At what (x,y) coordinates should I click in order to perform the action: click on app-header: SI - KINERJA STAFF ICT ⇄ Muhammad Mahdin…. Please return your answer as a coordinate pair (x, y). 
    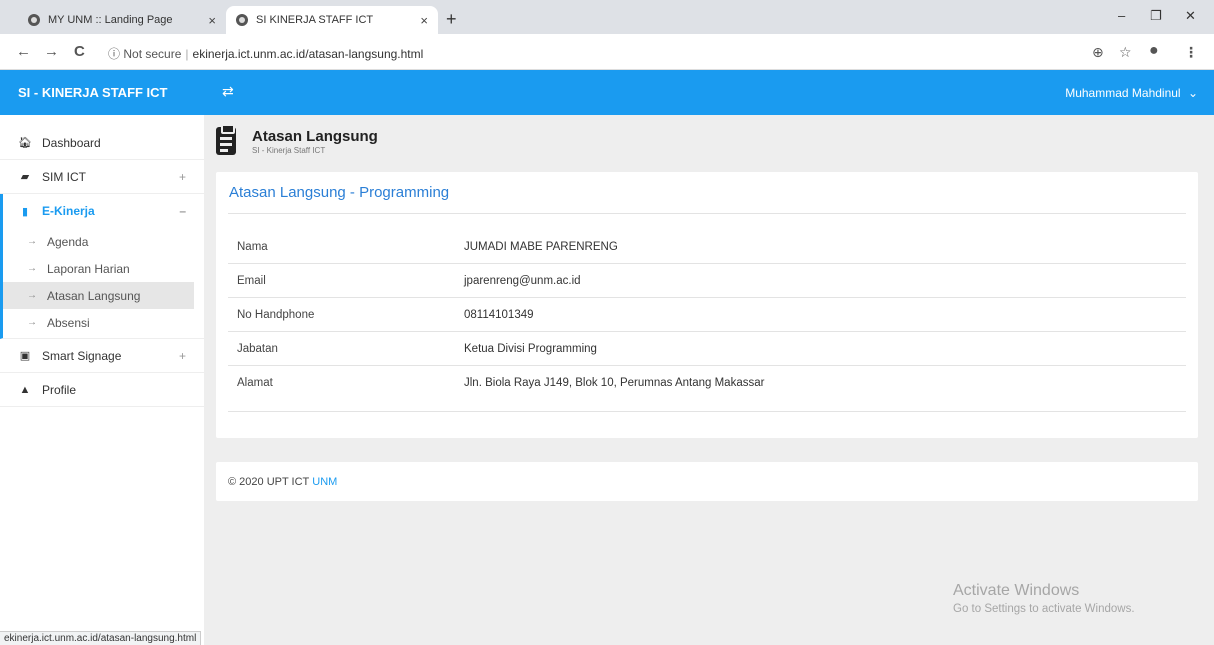
    Looking at the image, I should click on (607, 92).